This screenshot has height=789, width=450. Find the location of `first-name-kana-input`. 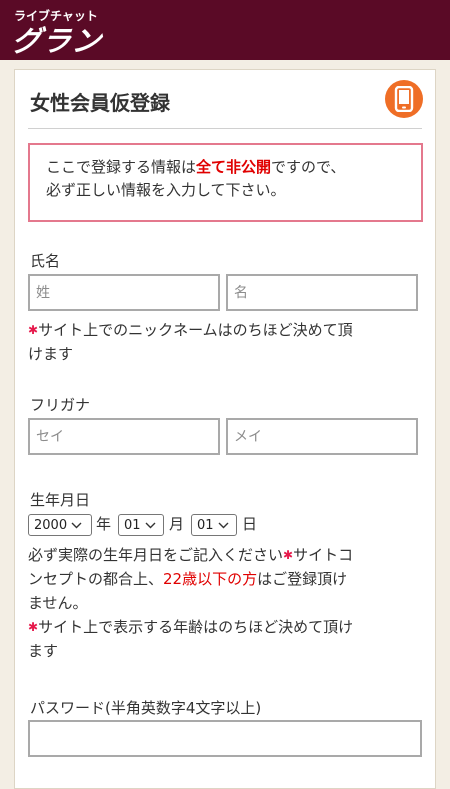

first-name-kana-input is located at coordinates (322, 436).